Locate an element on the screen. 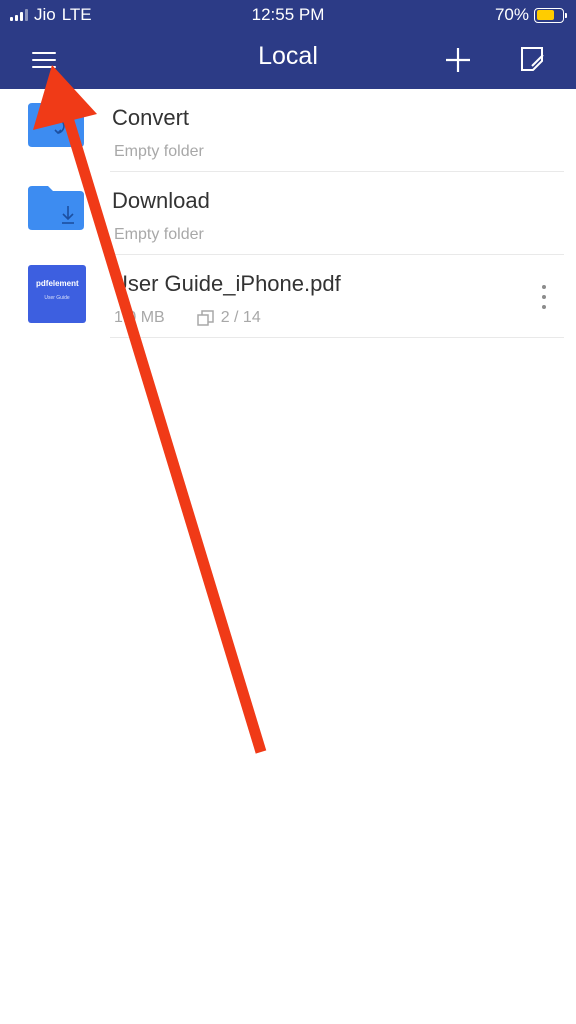  status-bar: Jio LTE 12:55 PM 70% is located at coordinates (288, 14).